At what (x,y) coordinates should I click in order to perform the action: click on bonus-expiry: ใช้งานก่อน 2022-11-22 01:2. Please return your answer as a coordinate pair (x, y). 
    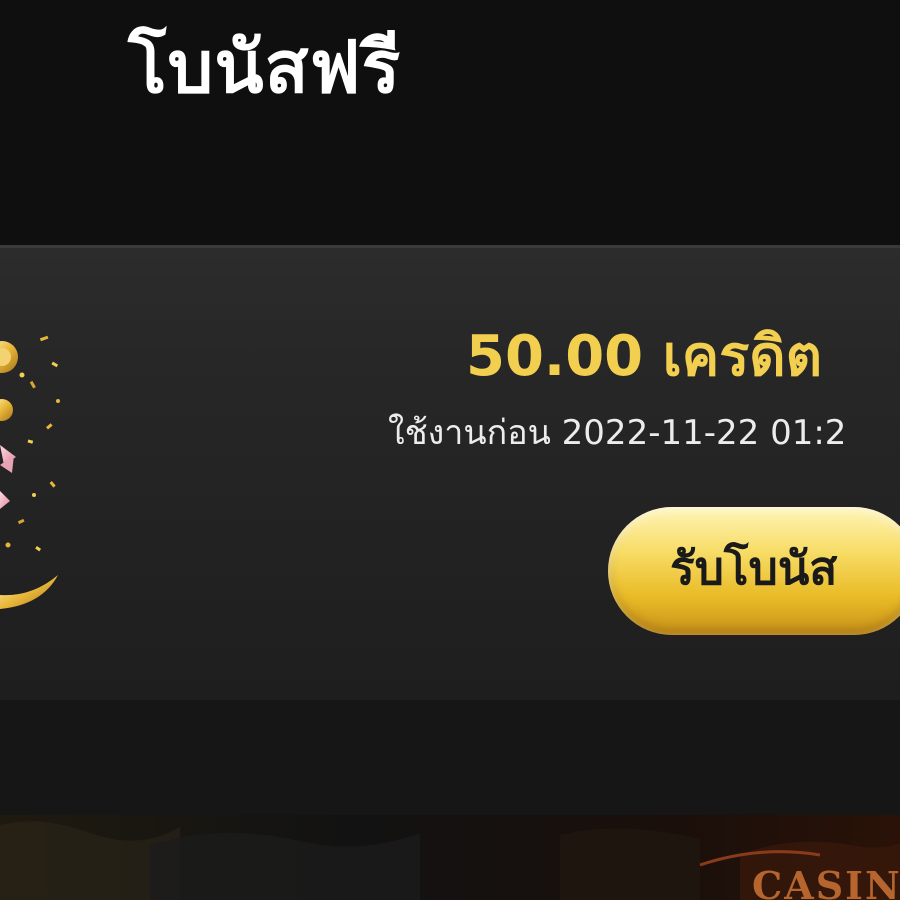
    Looking at the image, I should click on (617, 433).